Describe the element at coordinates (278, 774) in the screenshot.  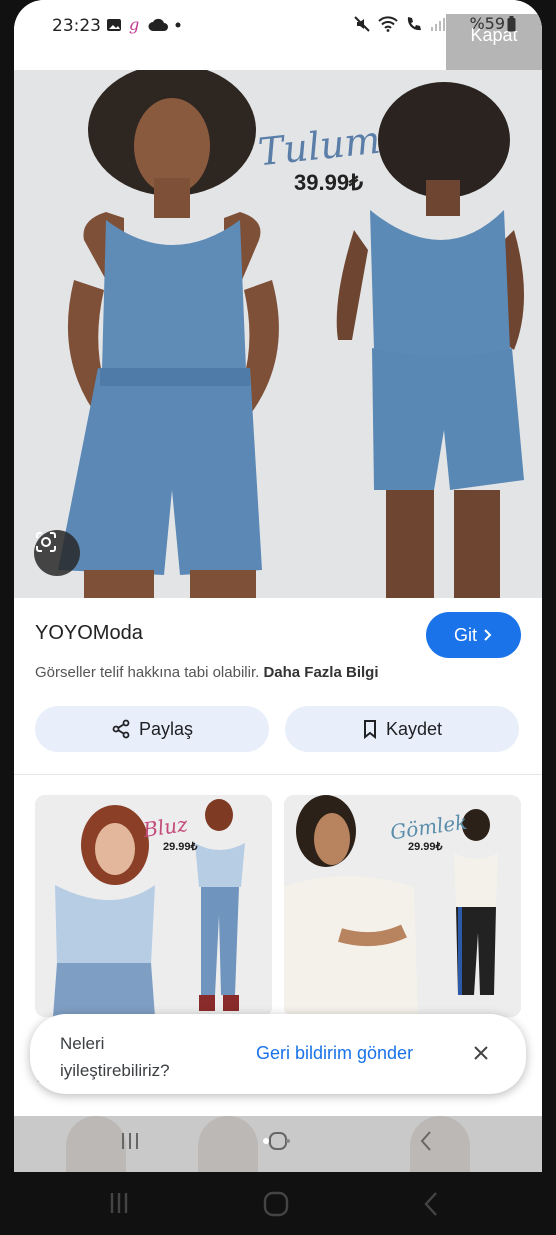
I see `section-divider` at that location.